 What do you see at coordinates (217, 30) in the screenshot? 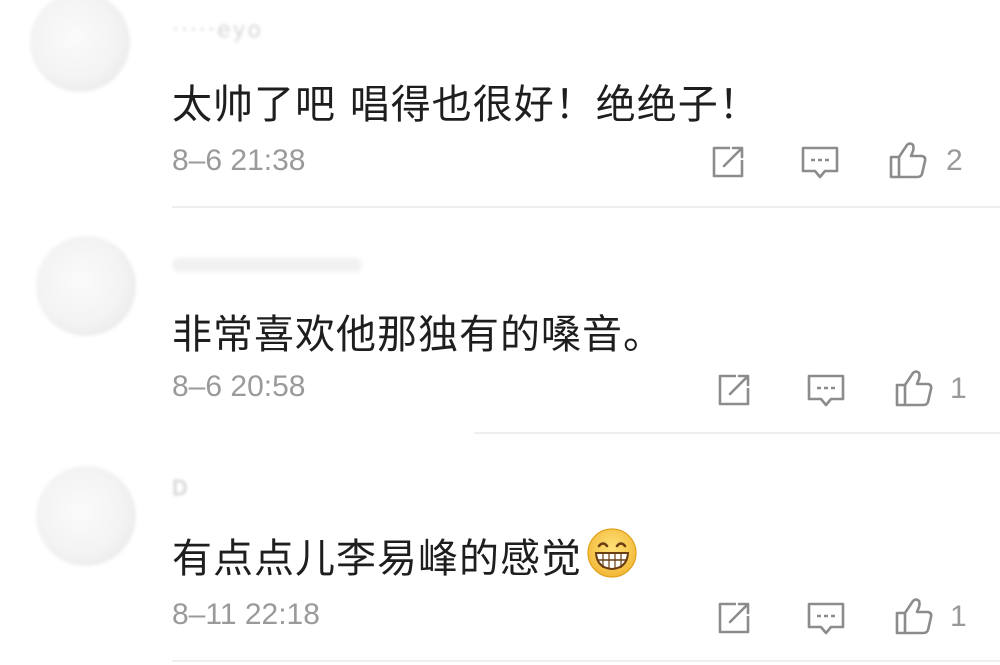
I see `username: ·····eyo` at bounding box center [217, 30].